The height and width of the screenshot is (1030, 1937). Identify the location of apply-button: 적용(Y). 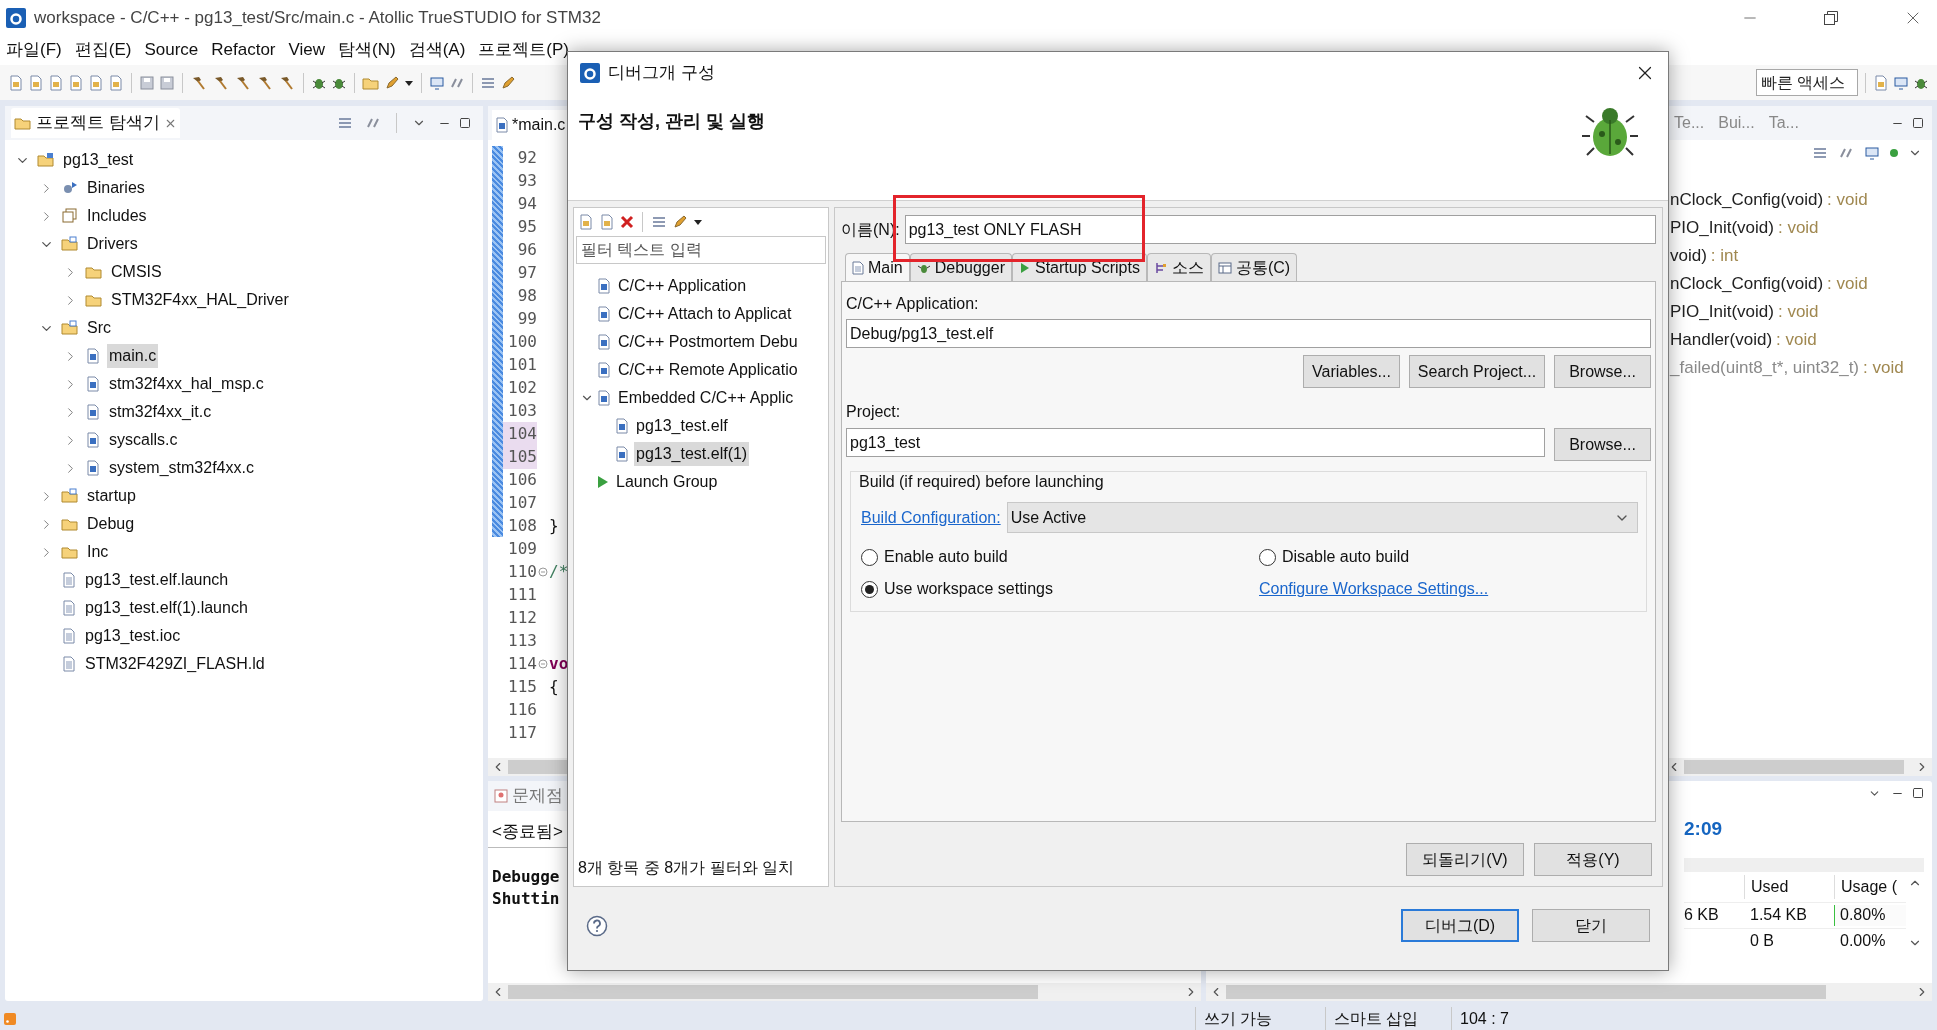
(1593, 859).